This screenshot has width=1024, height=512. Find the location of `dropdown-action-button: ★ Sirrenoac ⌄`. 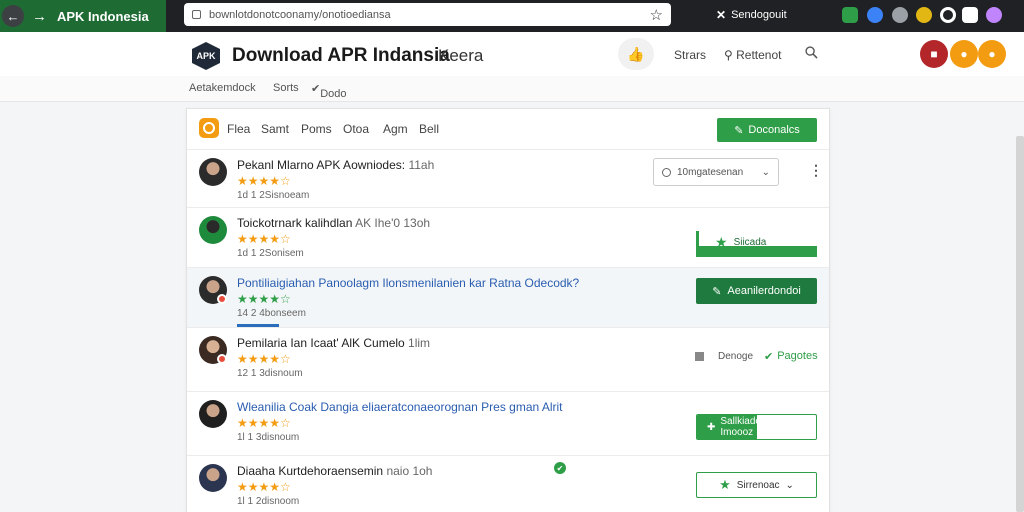

dropdown-action-button: ★ Sirrenoac ⌄ is located at coordinates (756, 485).